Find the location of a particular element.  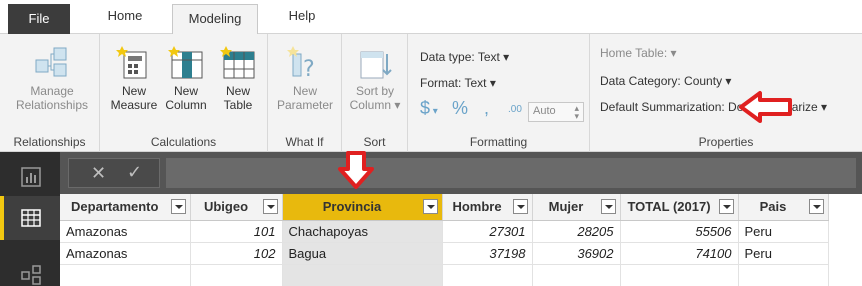

data-type-dropdown: Data type: Text ▾ is located at coordinates (464, 57).